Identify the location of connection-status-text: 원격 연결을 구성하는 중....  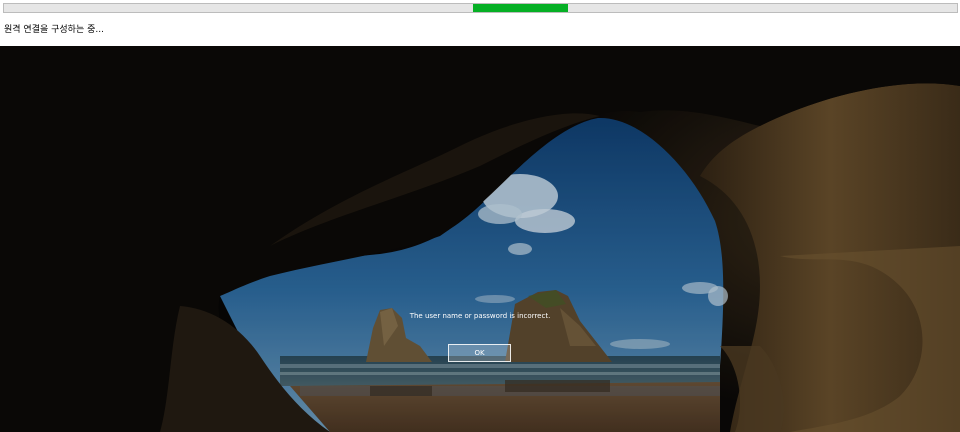
(54, 30).